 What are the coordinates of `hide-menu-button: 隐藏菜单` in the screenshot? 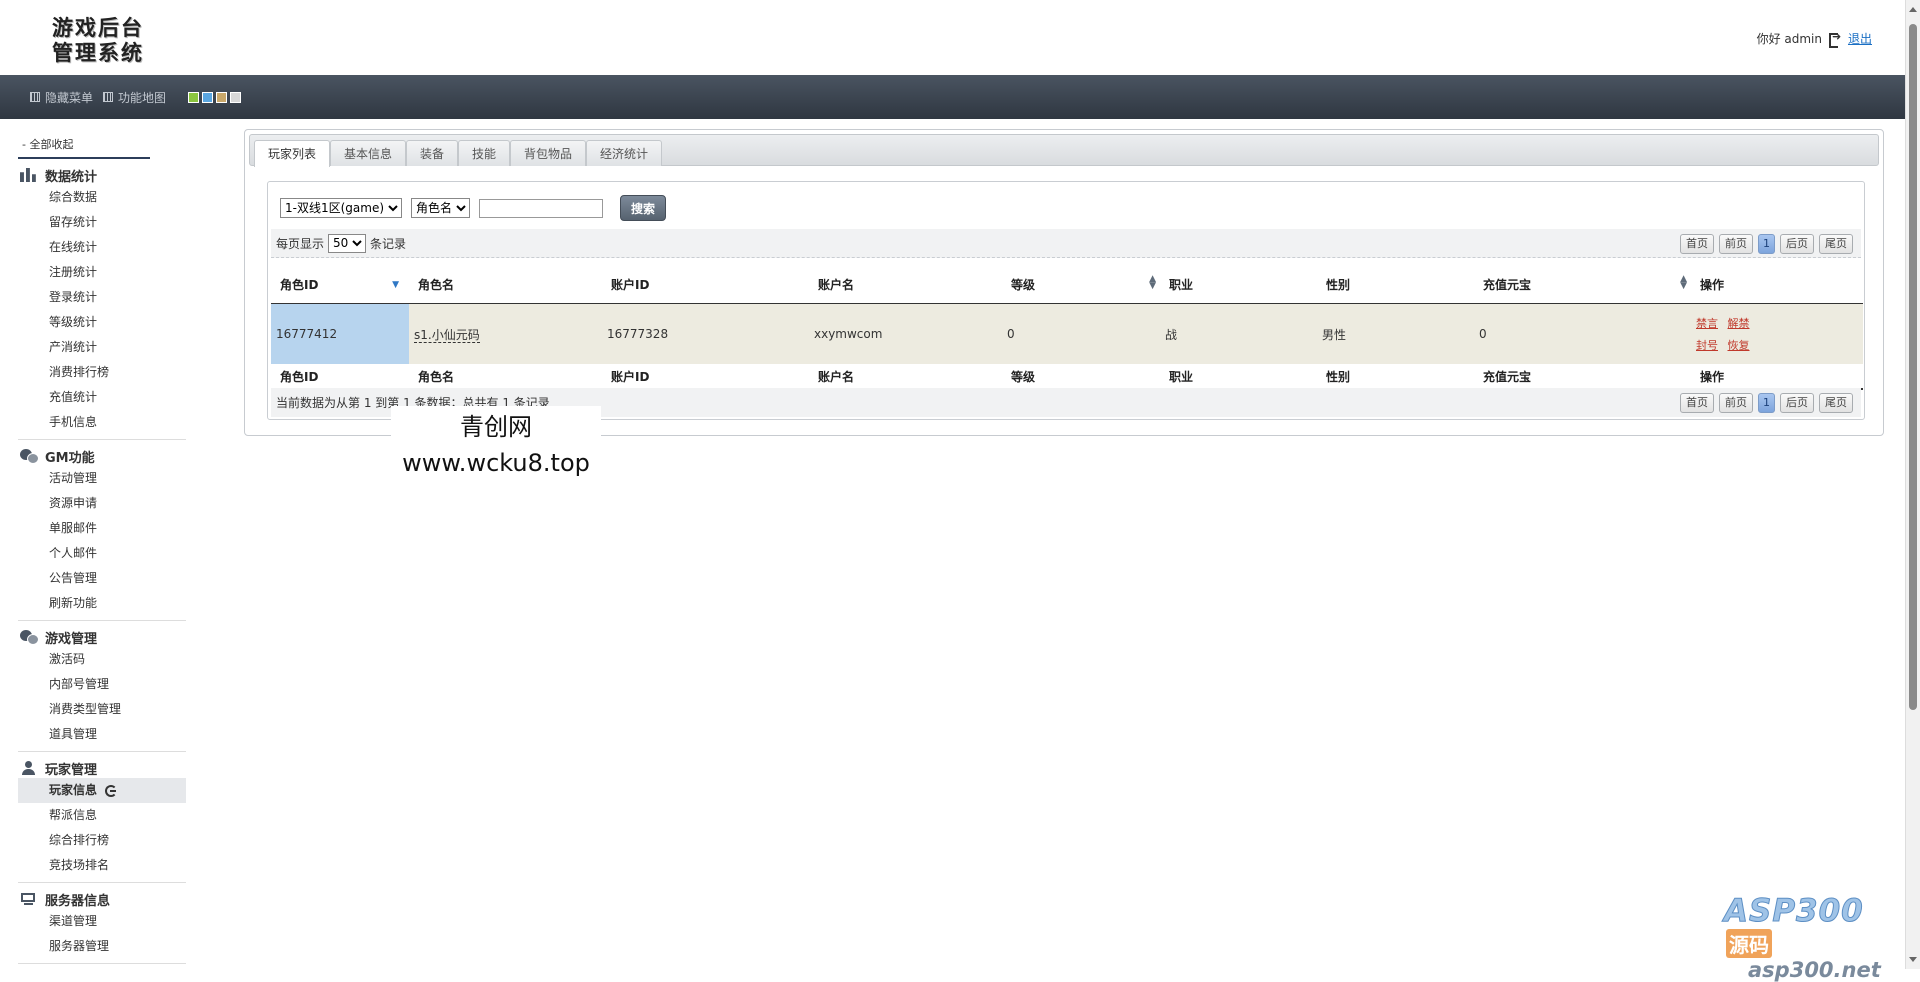 It's located at (61, 97).